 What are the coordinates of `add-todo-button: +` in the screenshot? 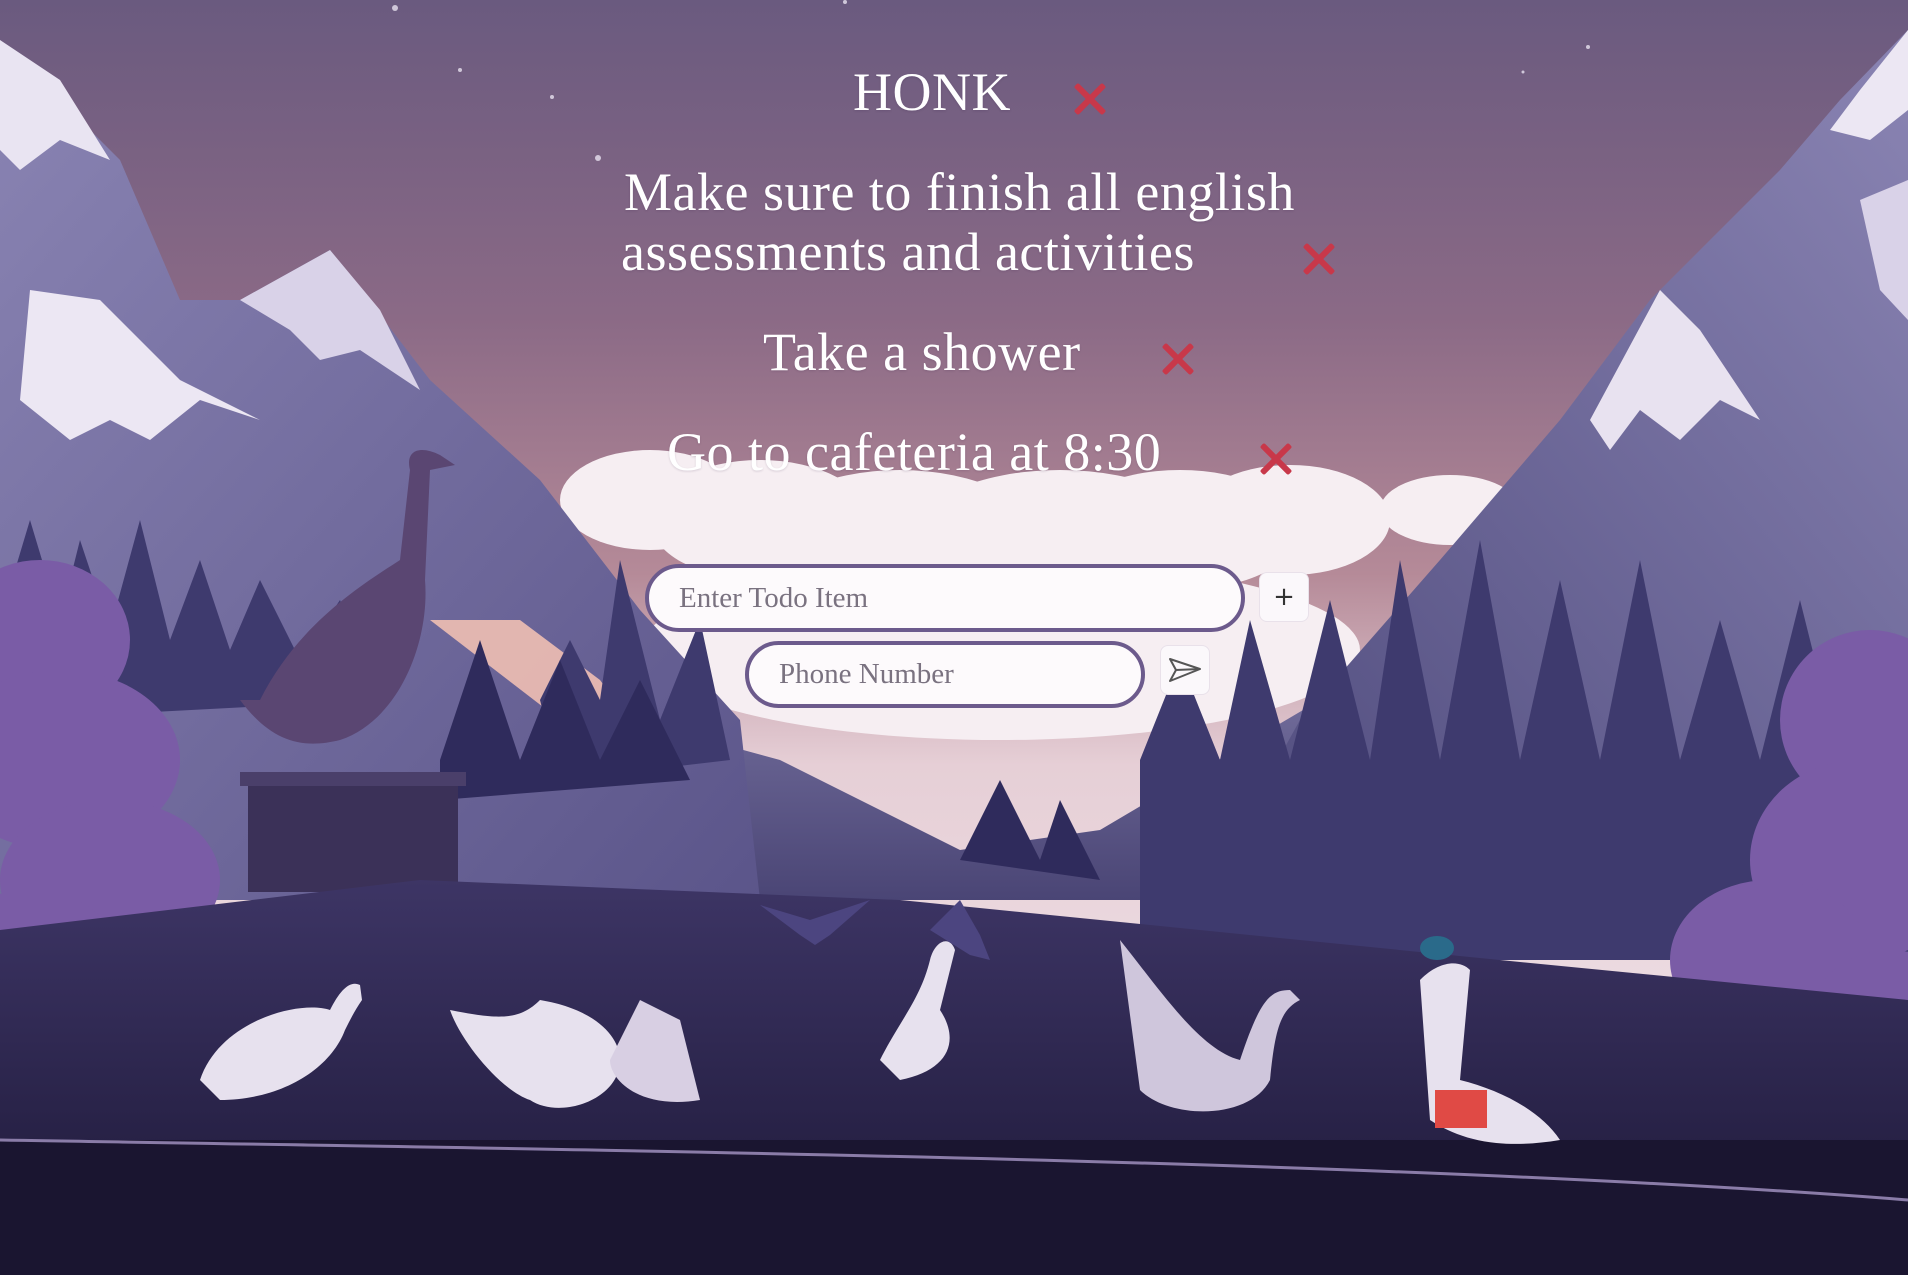 It's located at (1284, 597).